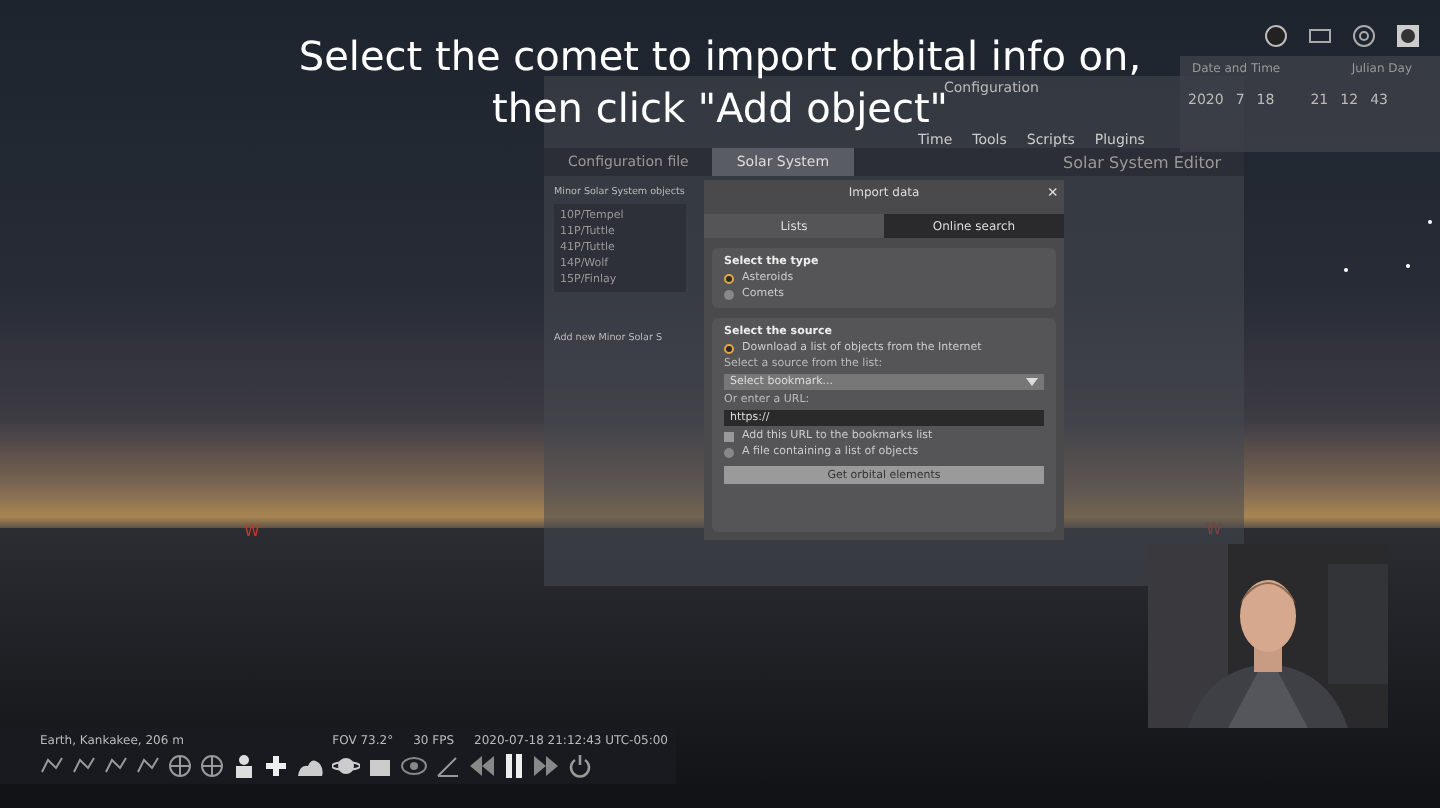 The image size is (1440, 808). Describe the element at coordinates (346, 766) in the screenshot. I see `planet-icon` at that location.